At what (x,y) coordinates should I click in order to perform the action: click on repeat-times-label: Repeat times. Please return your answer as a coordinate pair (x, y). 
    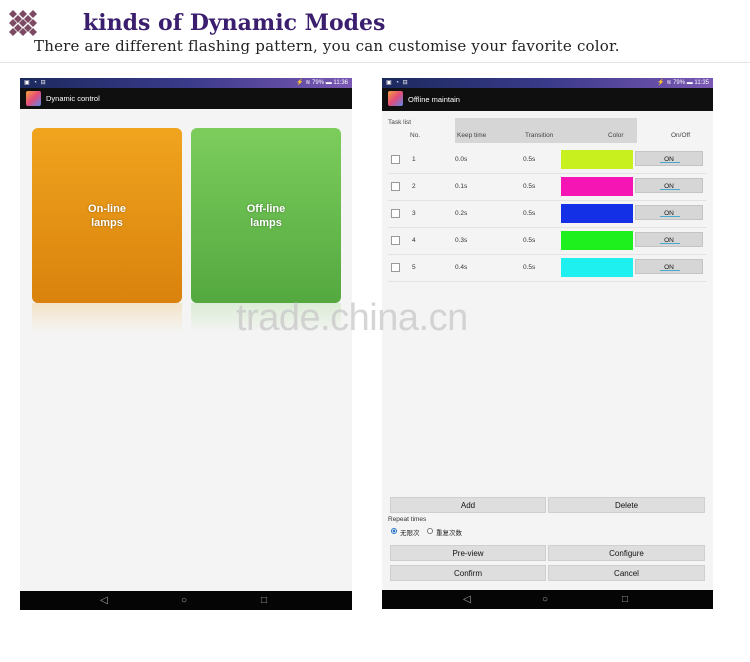
    Looking at the image, I should click on (407, 519).